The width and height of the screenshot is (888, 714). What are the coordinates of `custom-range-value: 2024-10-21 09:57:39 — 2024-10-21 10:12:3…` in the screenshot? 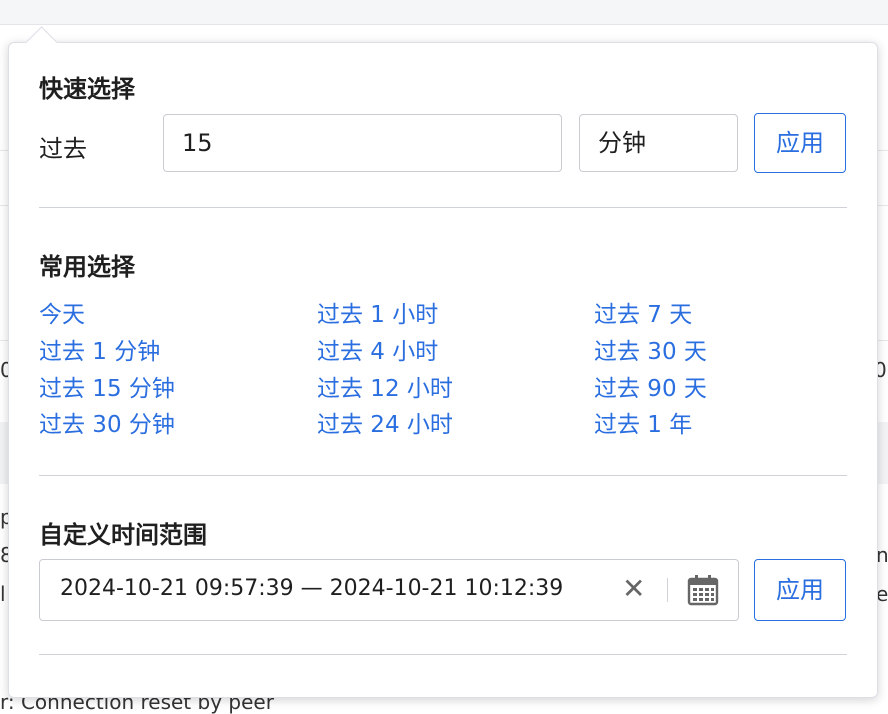 It's located at (312, 588).